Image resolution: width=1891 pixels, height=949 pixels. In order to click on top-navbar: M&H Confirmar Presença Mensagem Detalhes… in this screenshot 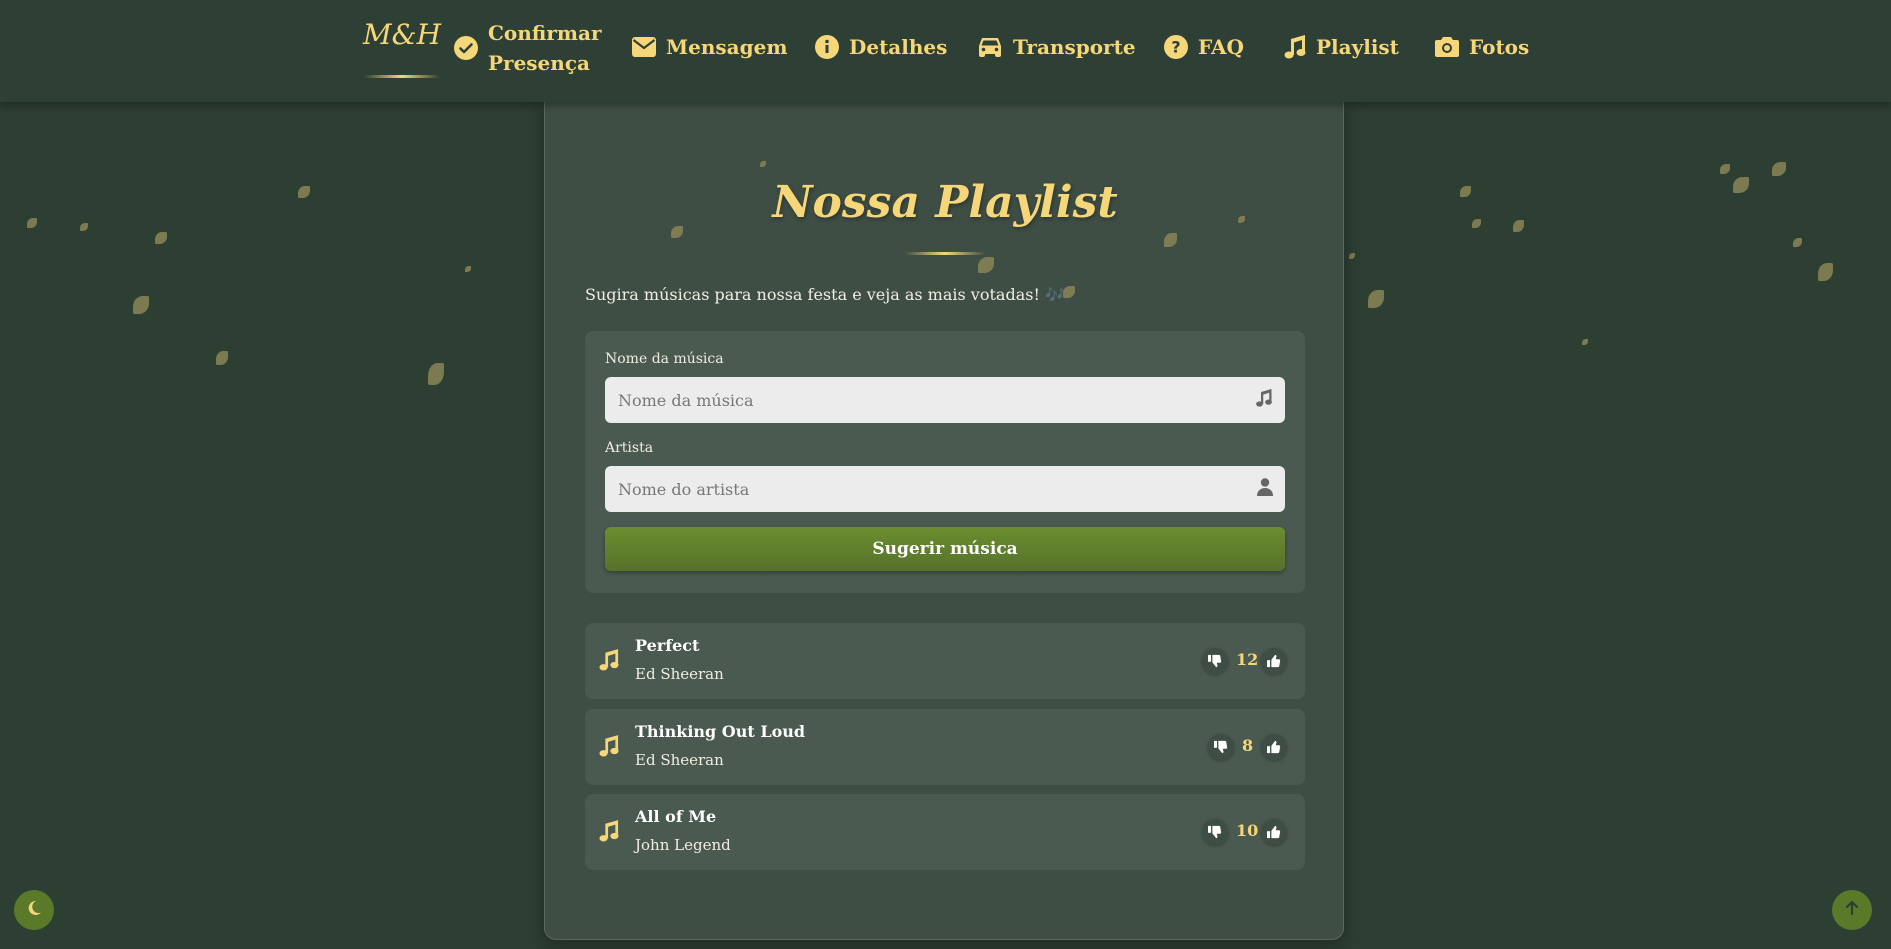, I will do `click(945, 51)`.